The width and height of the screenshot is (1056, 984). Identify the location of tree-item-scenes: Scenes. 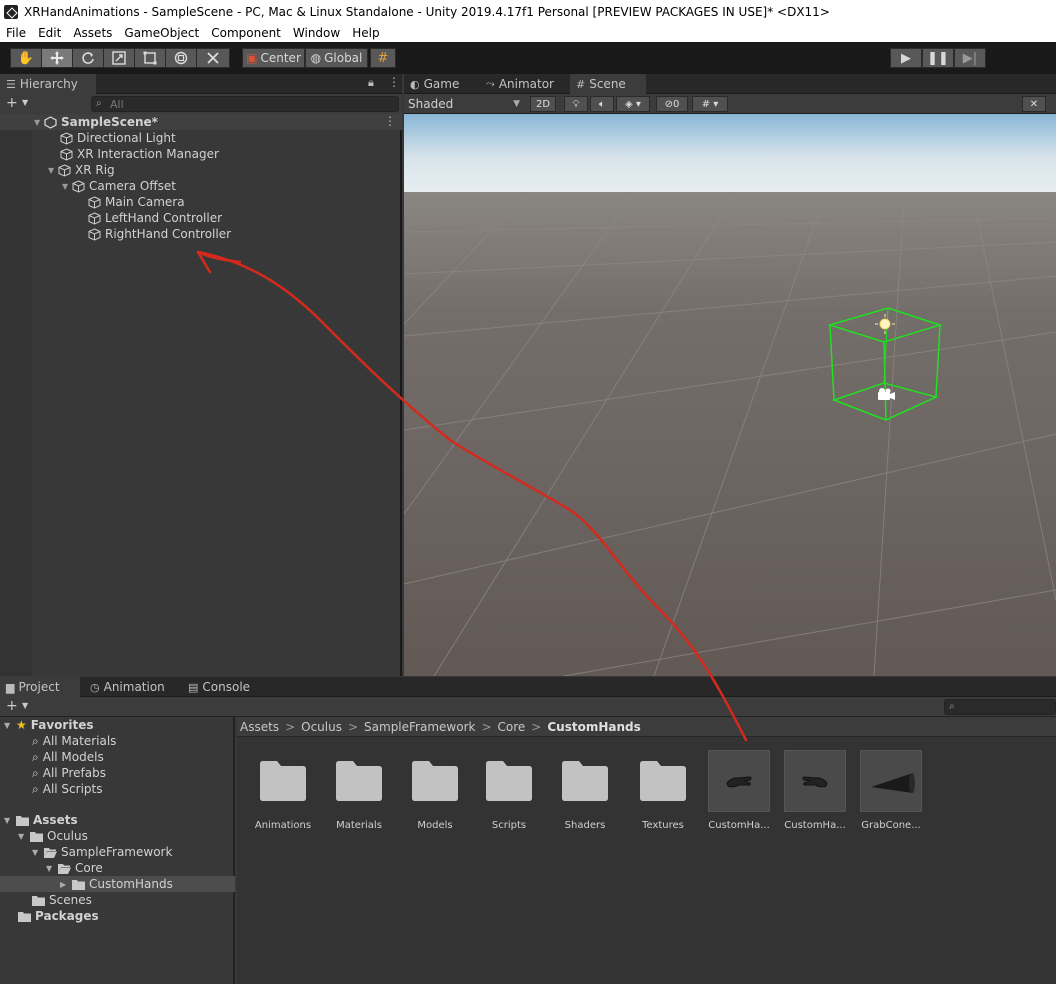
(62, 900).